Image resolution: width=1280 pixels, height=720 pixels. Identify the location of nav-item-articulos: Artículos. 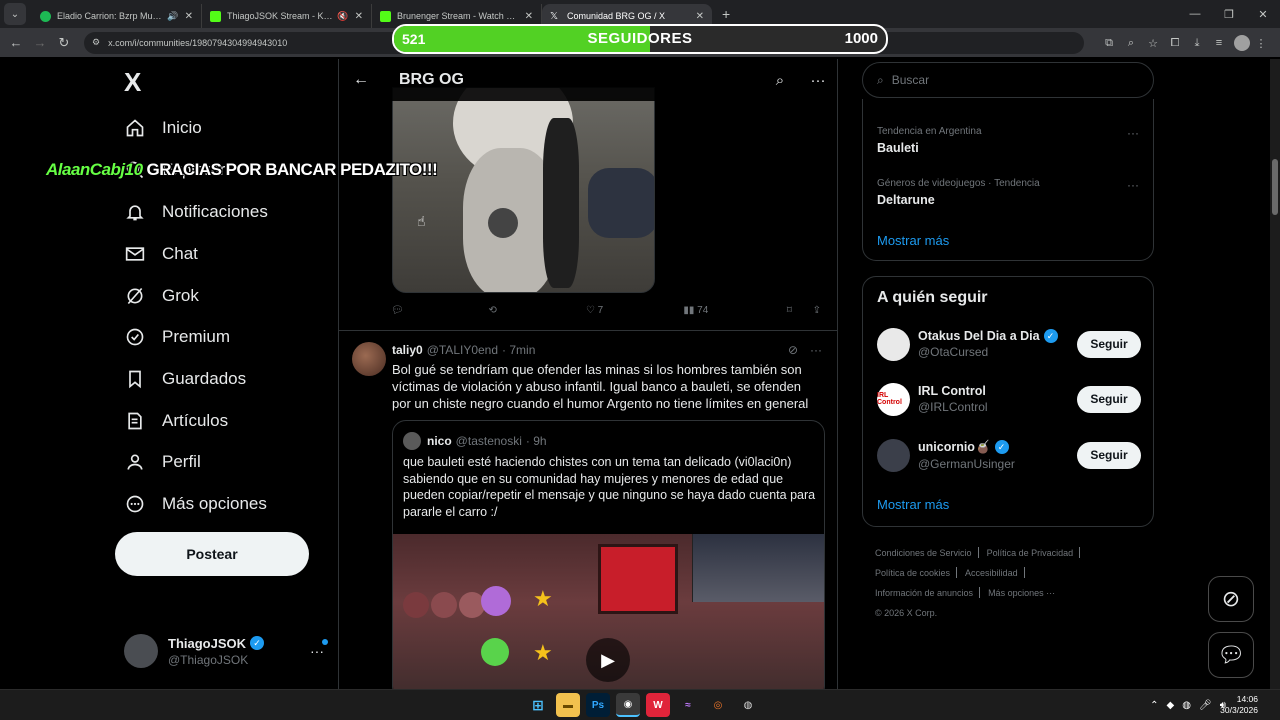
(176, 421).